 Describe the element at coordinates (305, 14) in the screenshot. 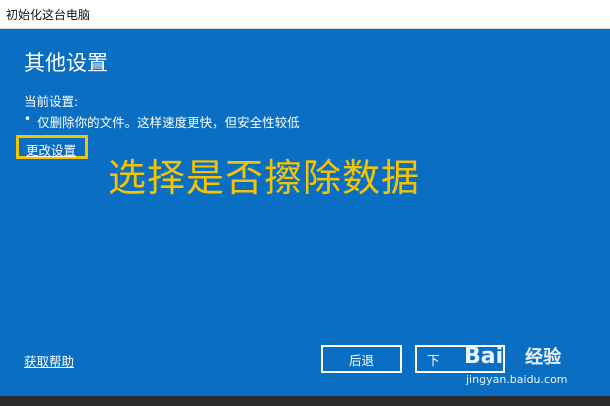

I see `title-bar: 初始化这台电脑` at that location.